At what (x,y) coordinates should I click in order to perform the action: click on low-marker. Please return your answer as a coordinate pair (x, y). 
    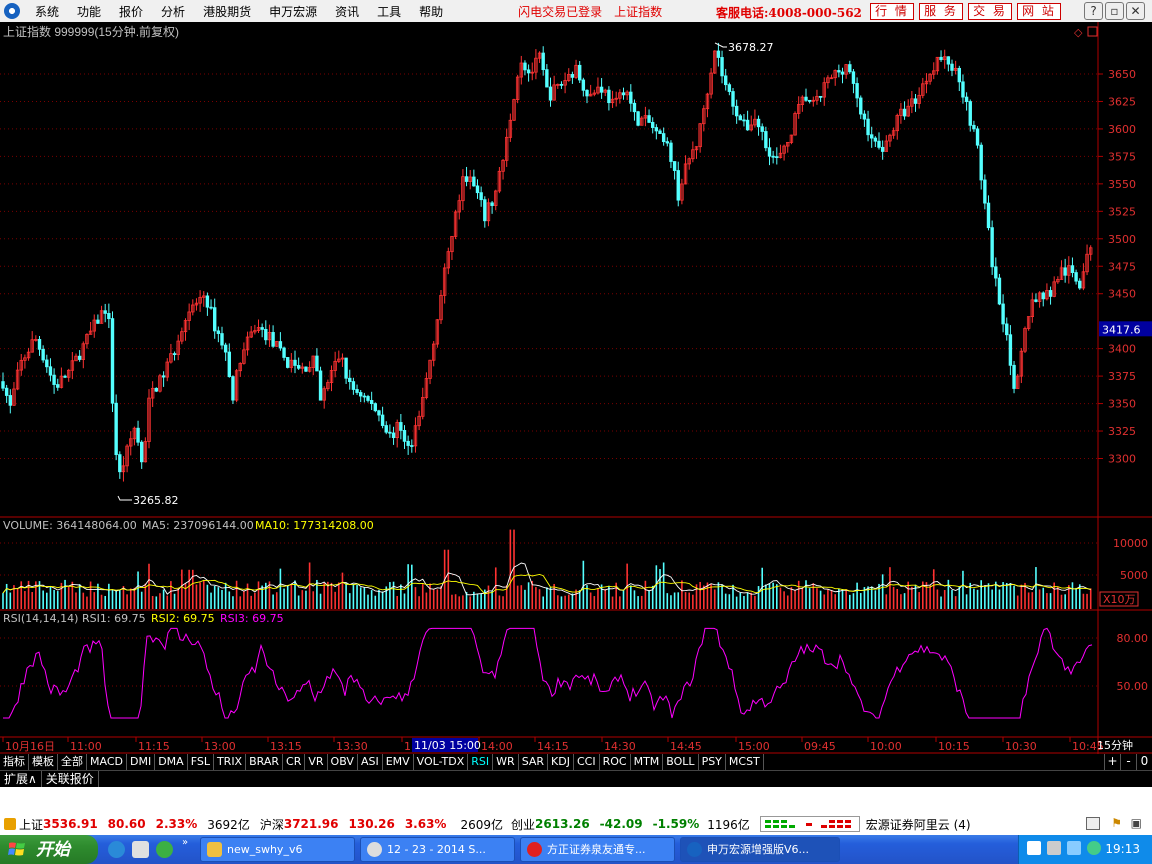
    Looking at the image, I should click on (124, 498).